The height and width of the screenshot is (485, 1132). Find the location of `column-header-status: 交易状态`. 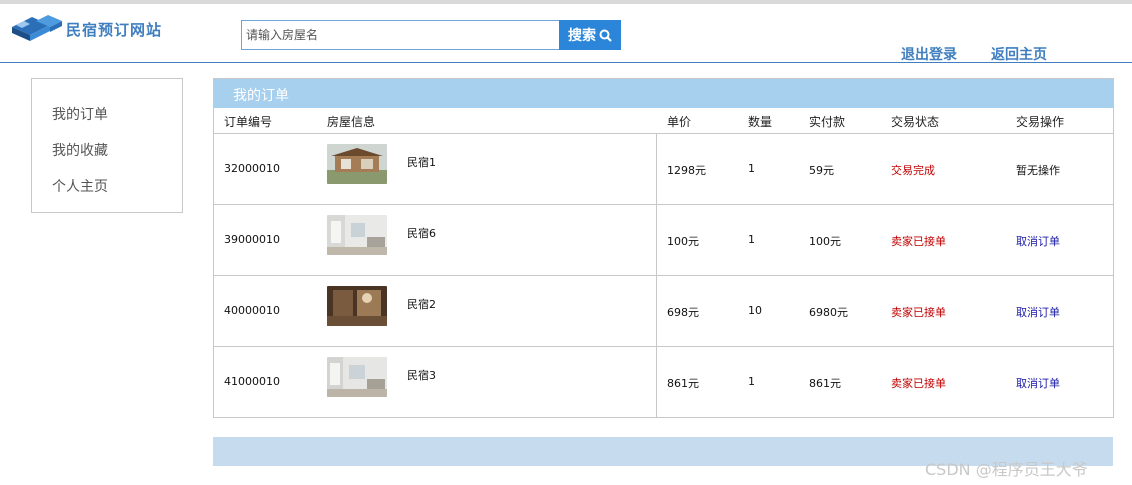

column-header-status: 交易状态 is located at coordinates (915, 122).